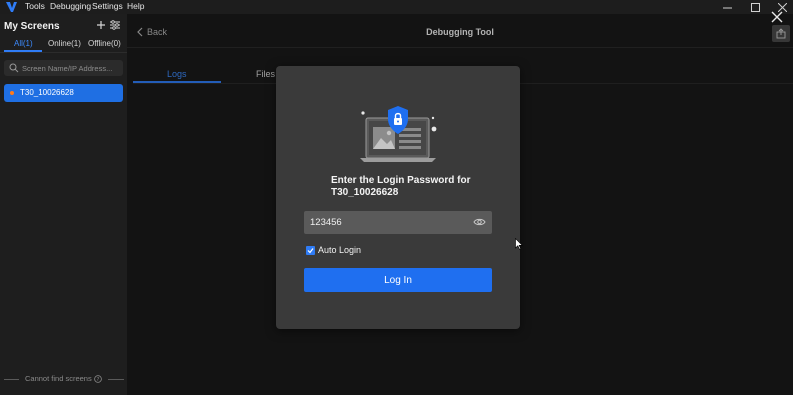 This screenshot has height=395, width=793. Describe the element at coordinates (479, 222) in the screenshot. I see `eye-icon` at that location.